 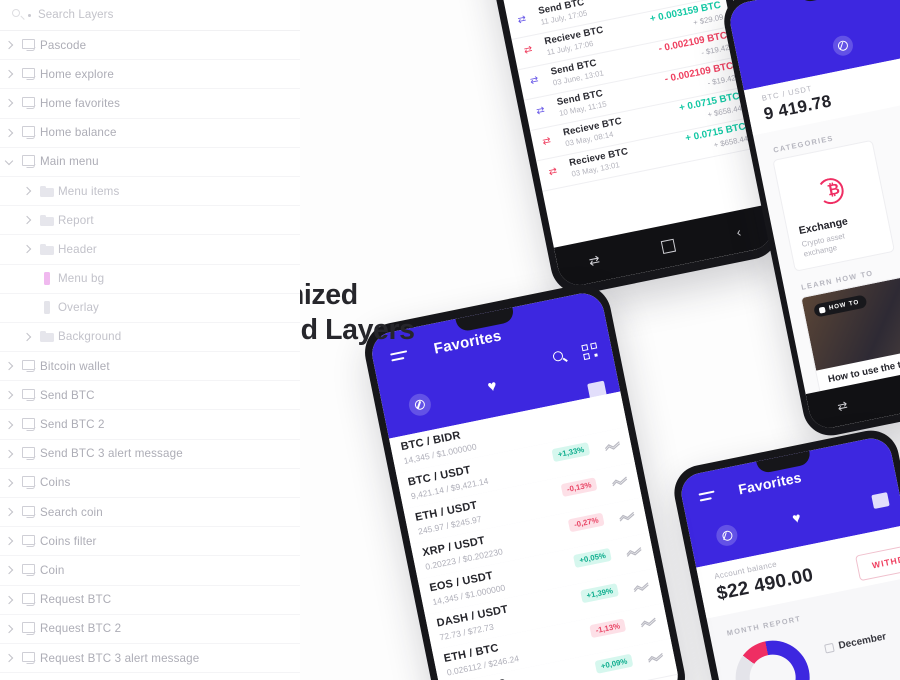 I want to click on layer-row: Send BTC 3 alert message, so click(x=150, y=454).